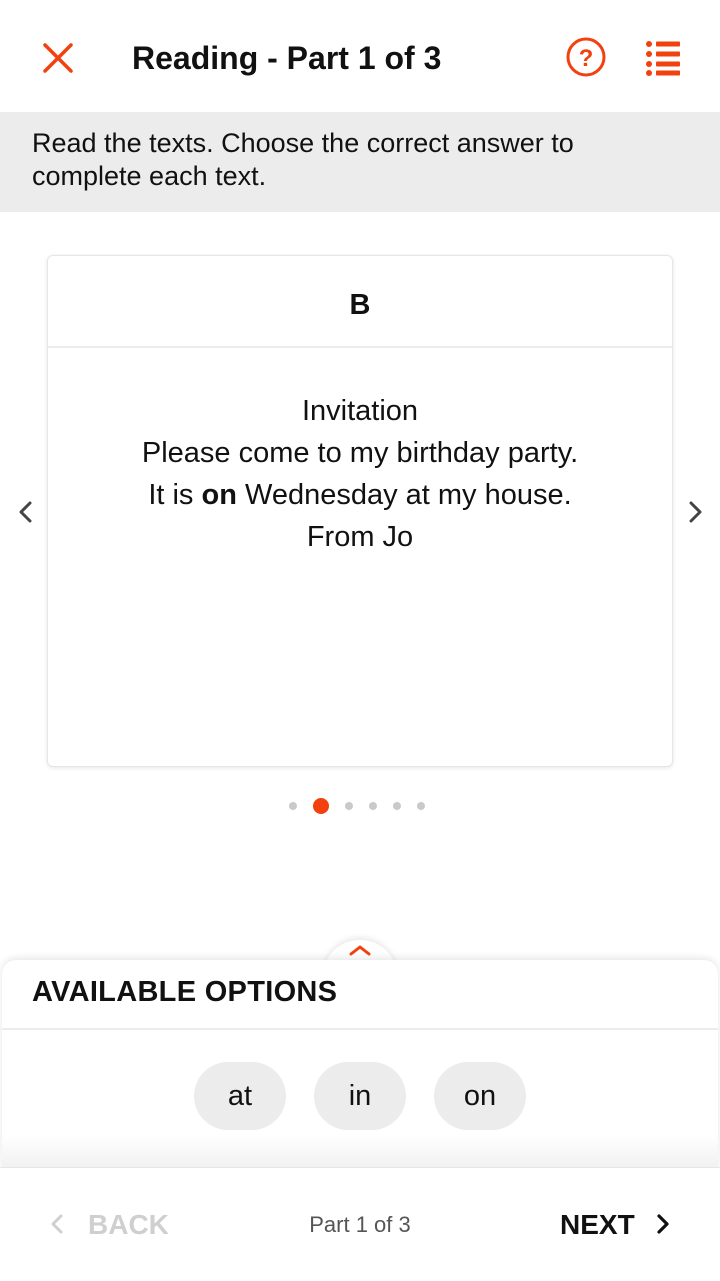  What do you see at coordinates (360, 302) in the screenshot?
I see `card-label: B` at bounding box center [360, 302].